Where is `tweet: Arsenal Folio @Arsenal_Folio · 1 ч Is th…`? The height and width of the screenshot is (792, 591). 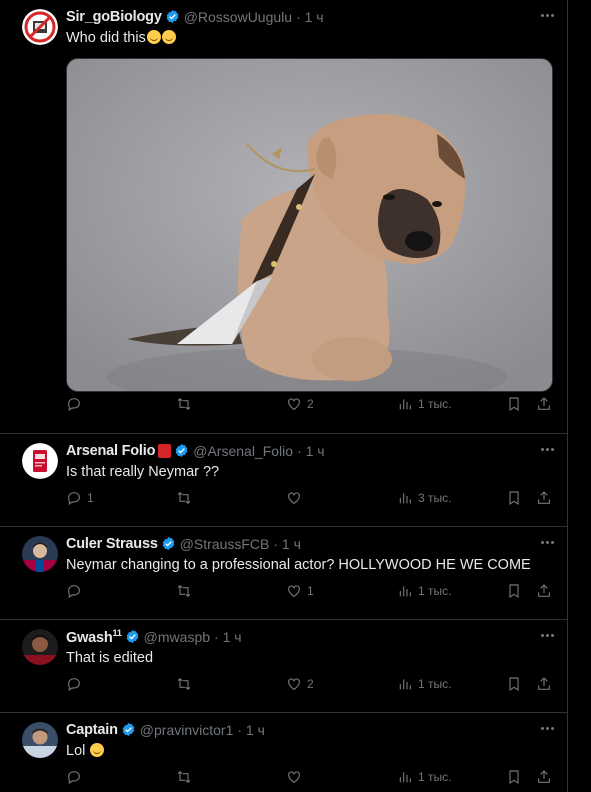 tweet: Arsenal Folio @Arsenal_Folio · 1 ч Is th… is located at coordinates (283, 480).